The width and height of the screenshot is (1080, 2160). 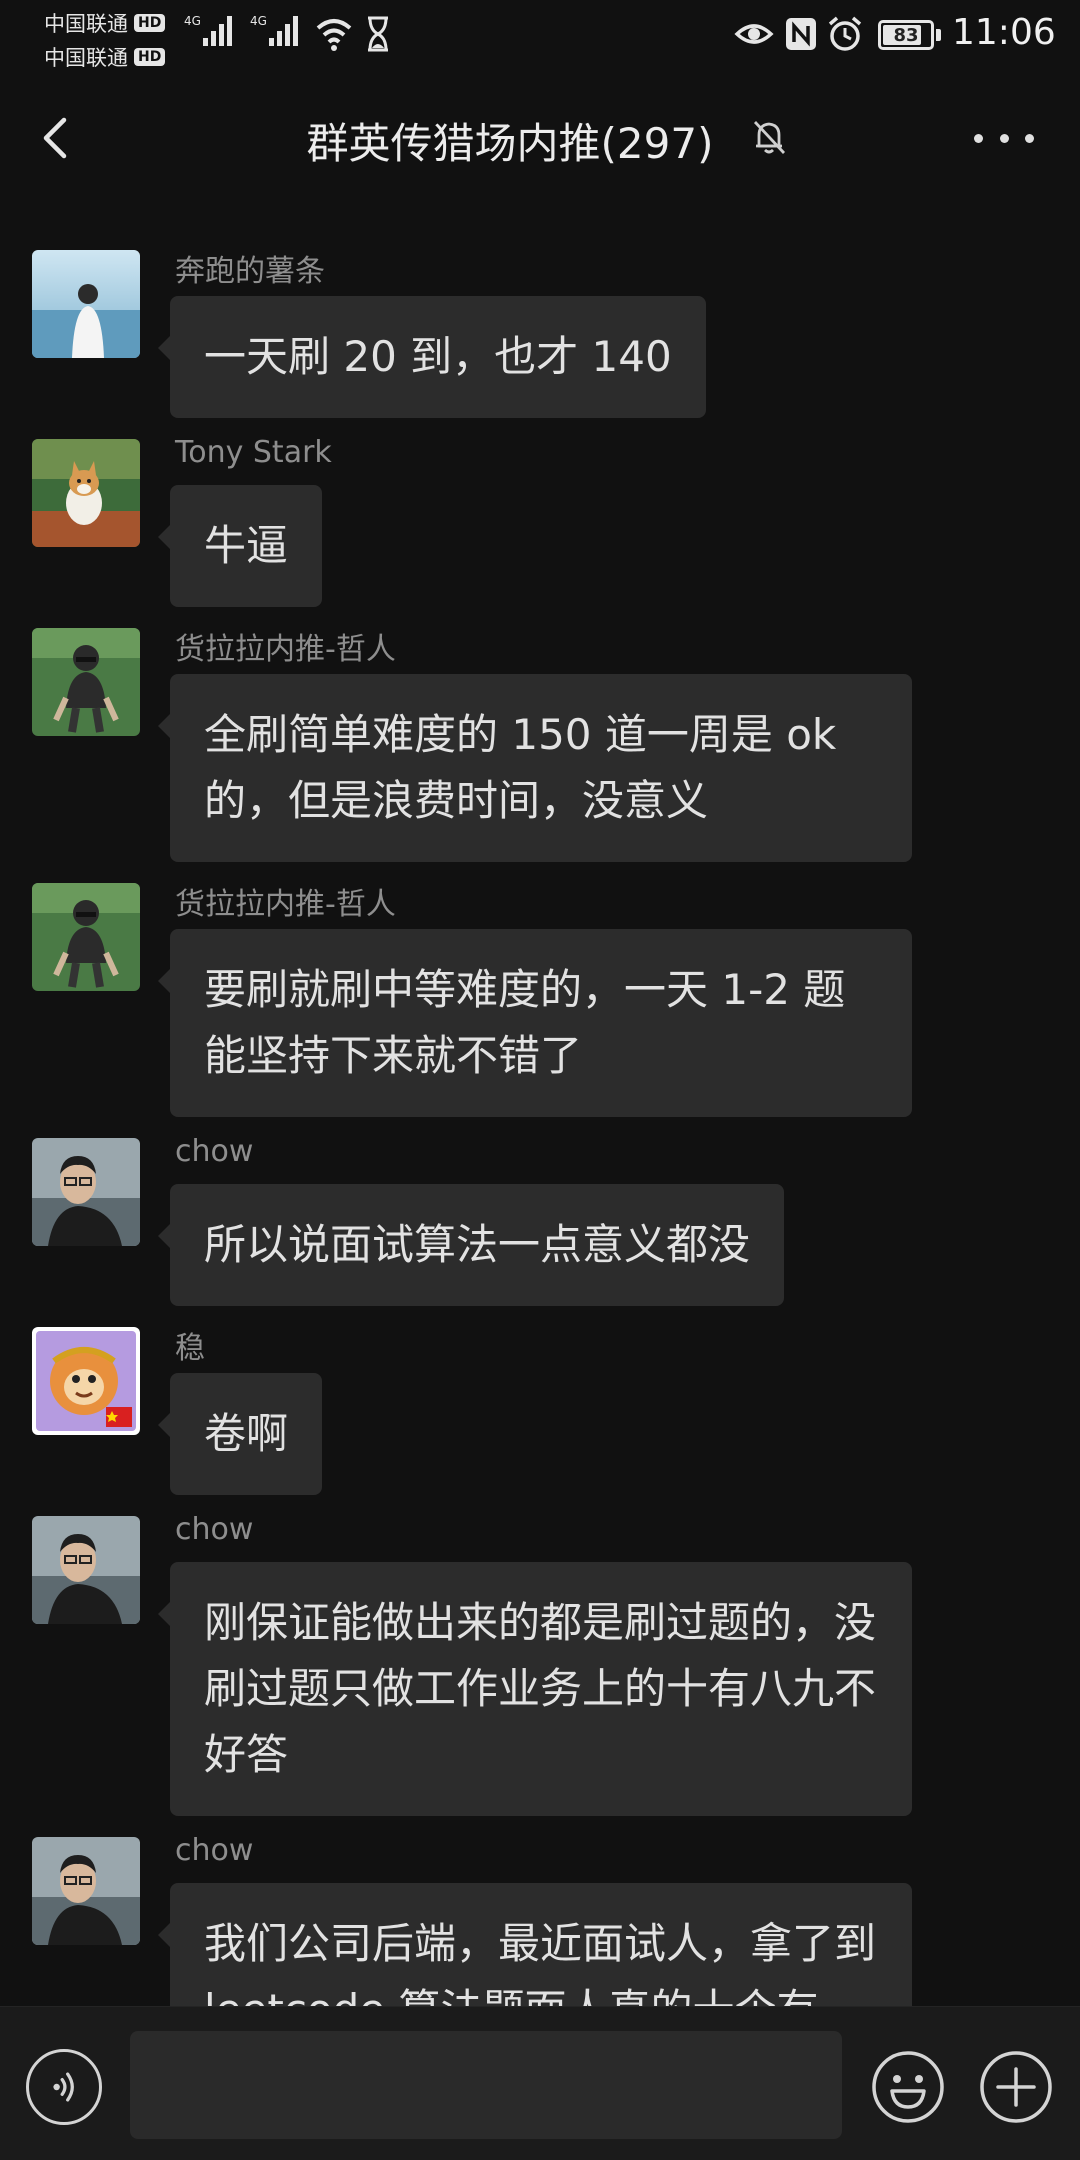 I want to click on sender-name: 稳, so click(x=190, y=1348).